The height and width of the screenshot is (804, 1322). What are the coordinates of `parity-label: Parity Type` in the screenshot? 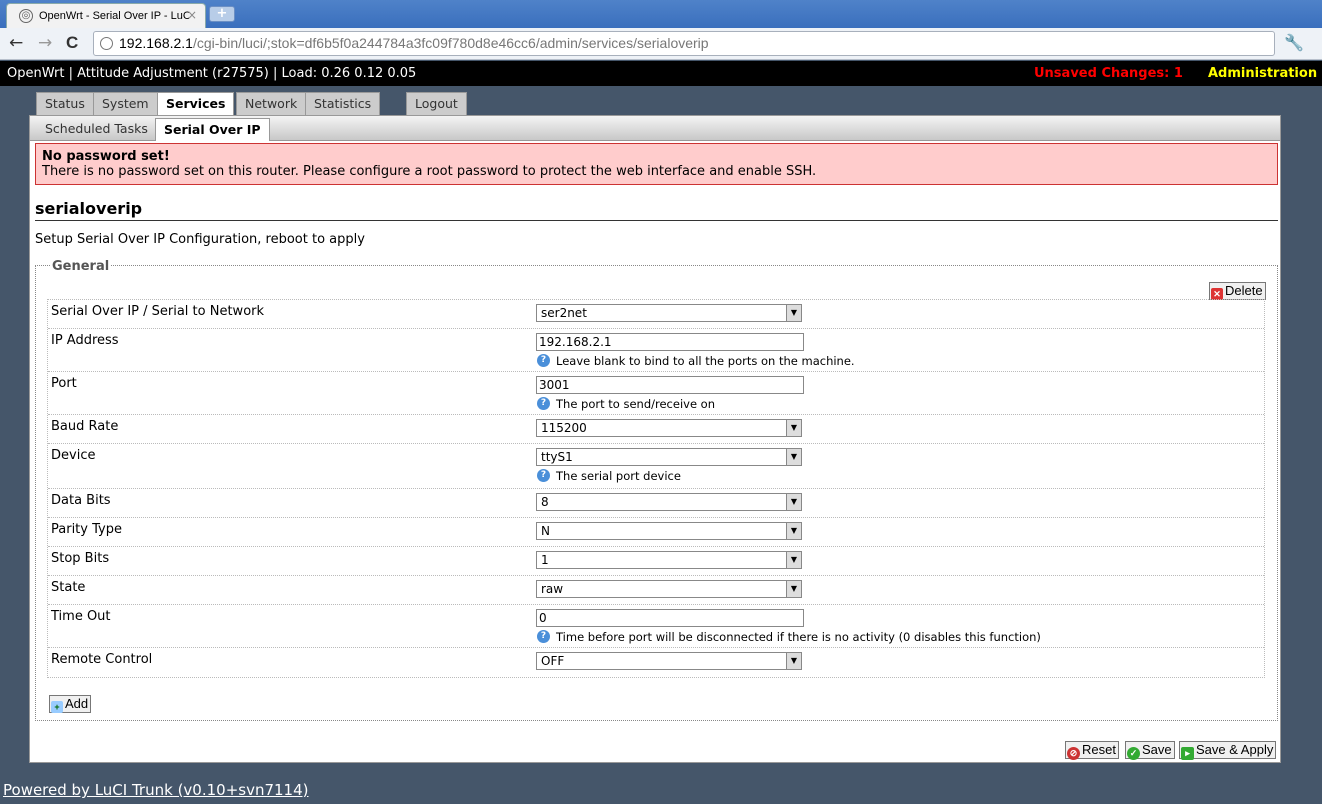 It's located at (86, 529).